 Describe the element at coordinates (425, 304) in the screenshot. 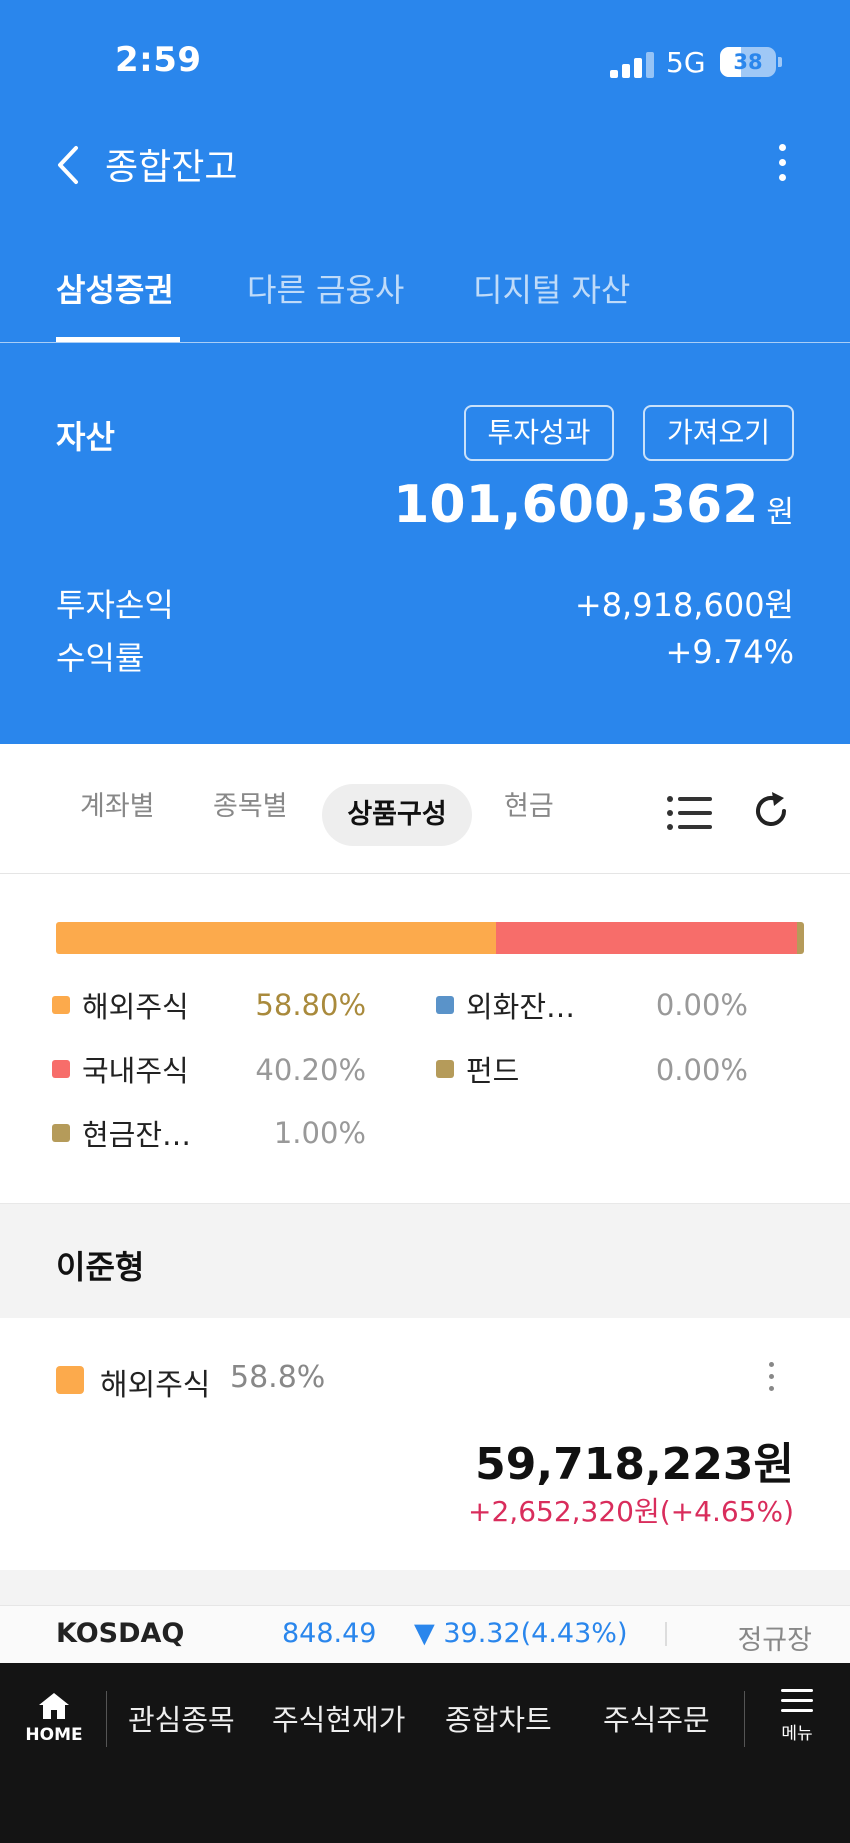

I see `institution-tabs: 삼성증권 다른 금융사 디지털 자산` at that location.